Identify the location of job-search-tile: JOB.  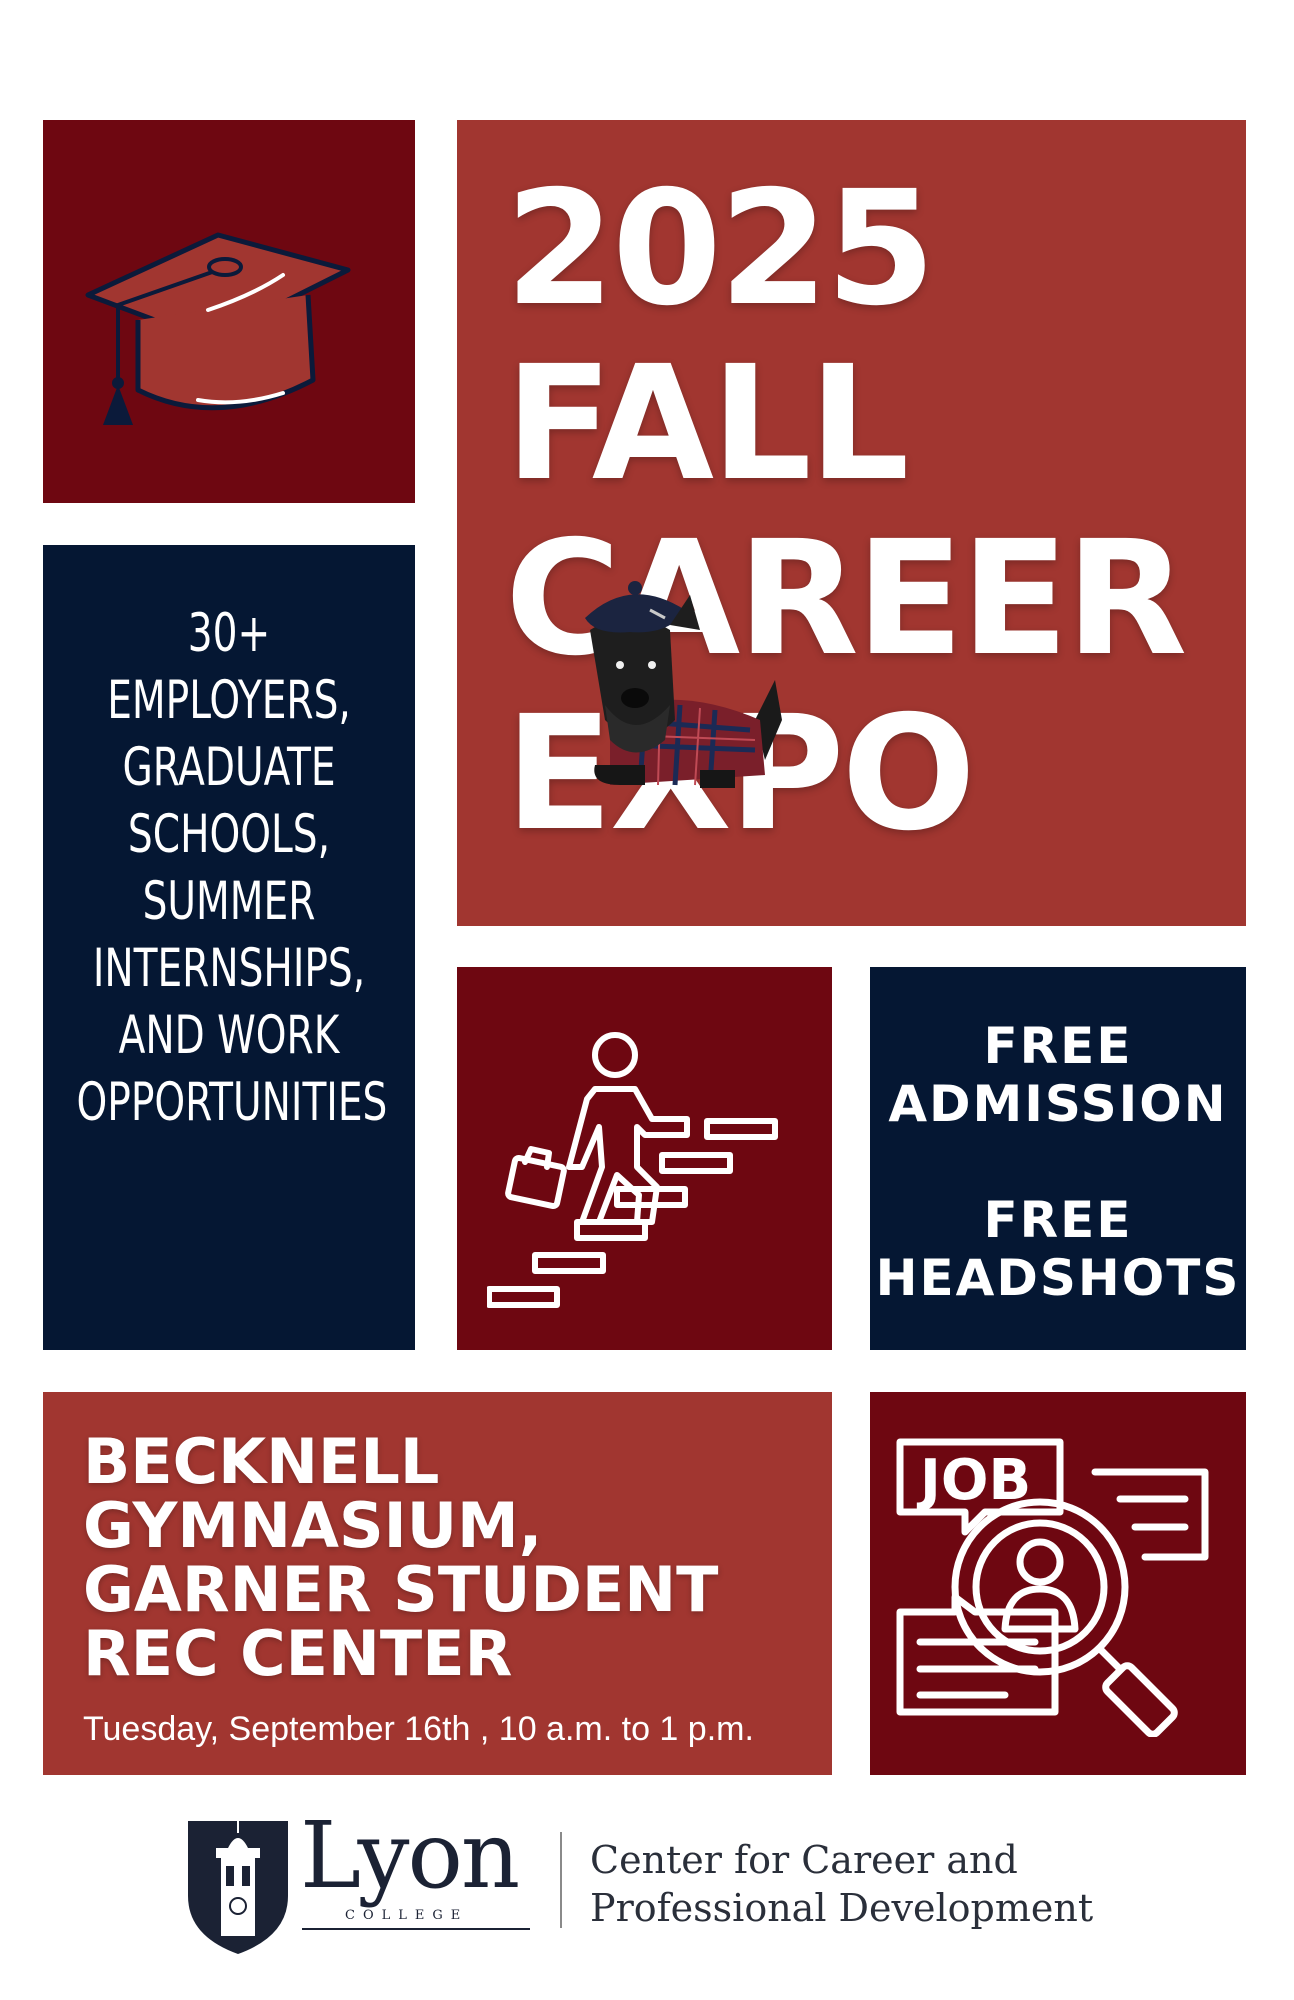
(1058, 1583).